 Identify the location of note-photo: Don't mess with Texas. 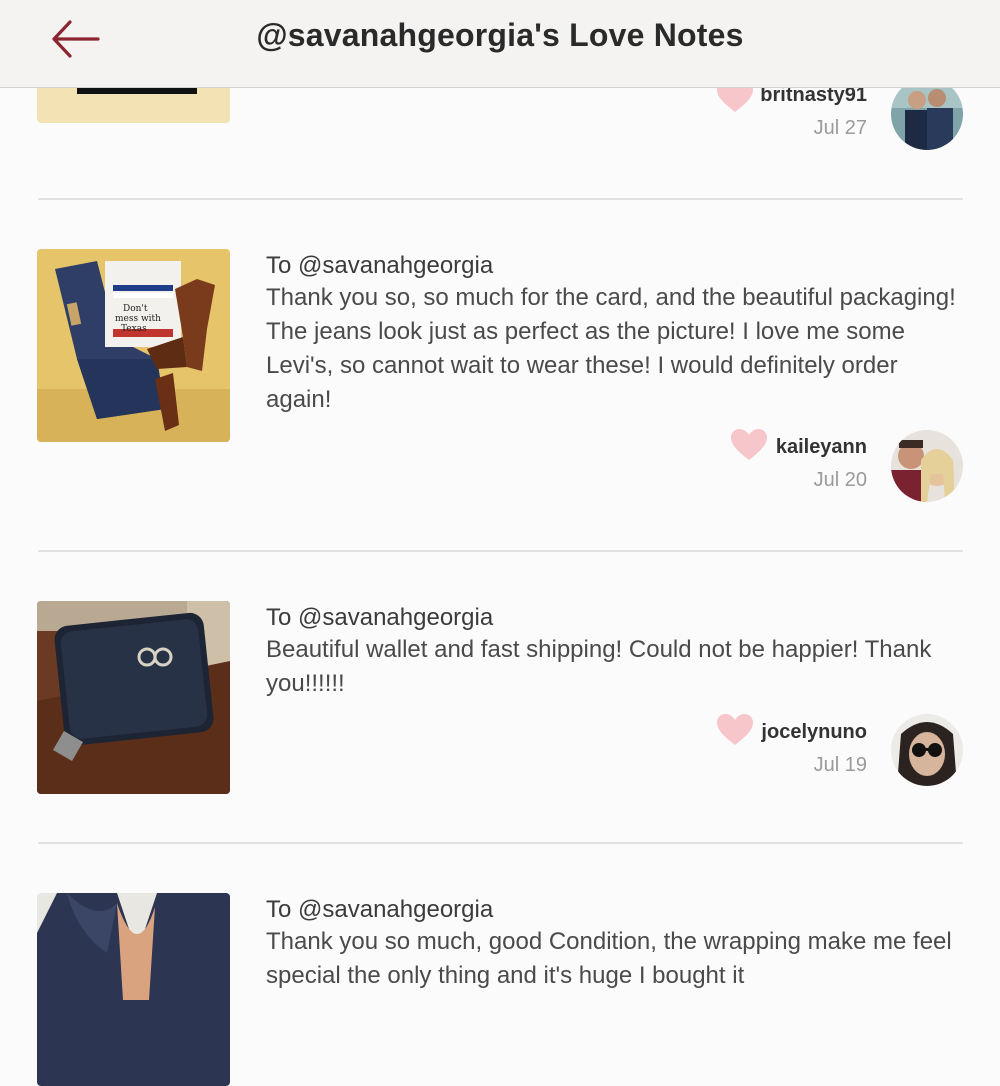
(133, 345).